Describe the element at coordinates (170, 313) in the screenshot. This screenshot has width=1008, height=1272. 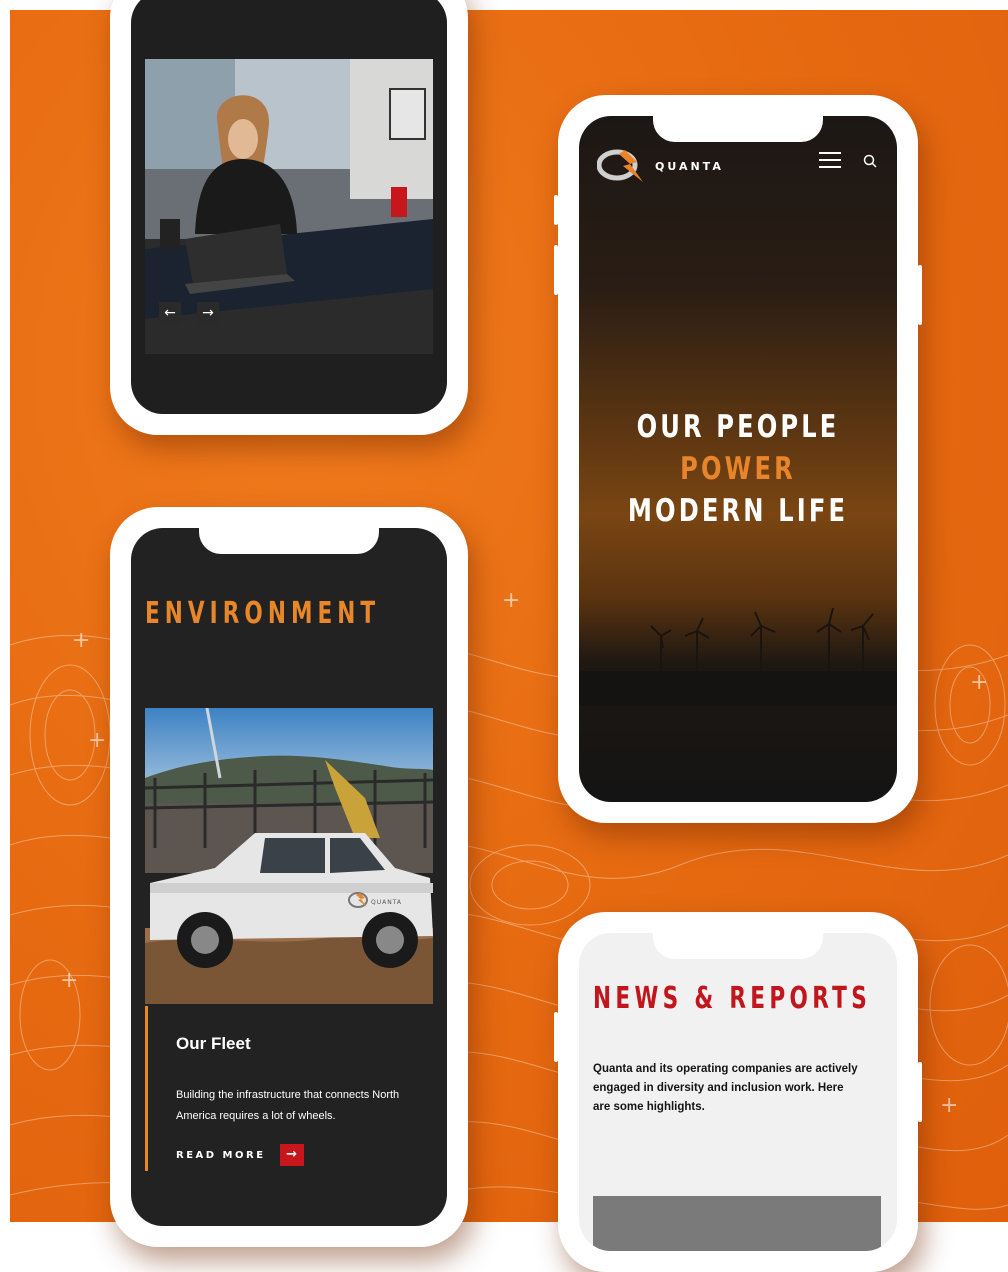
I see `carousel-prev-button: ←` at that location.